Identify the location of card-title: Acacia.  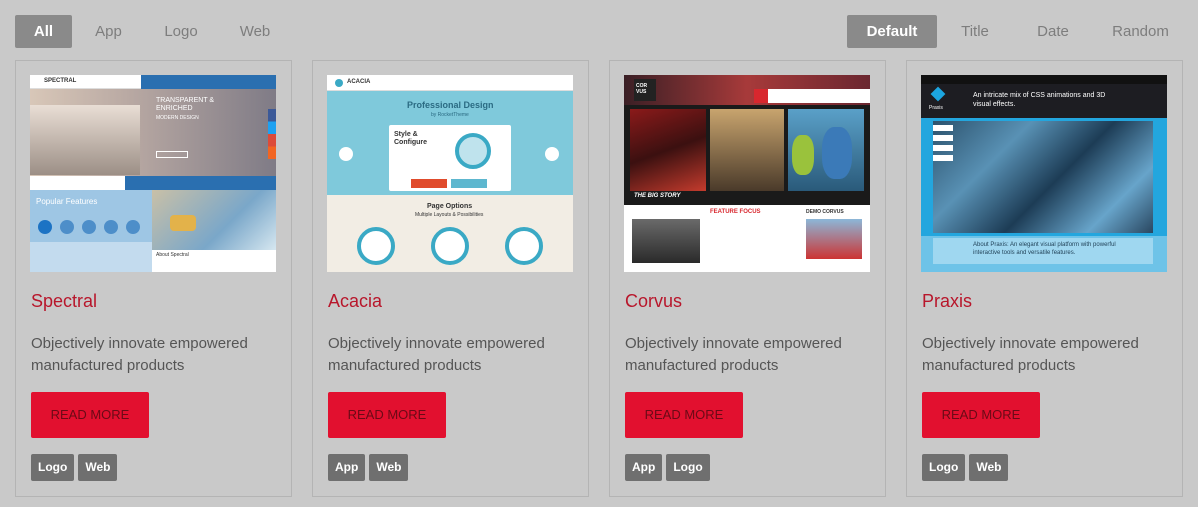
(355, 301).